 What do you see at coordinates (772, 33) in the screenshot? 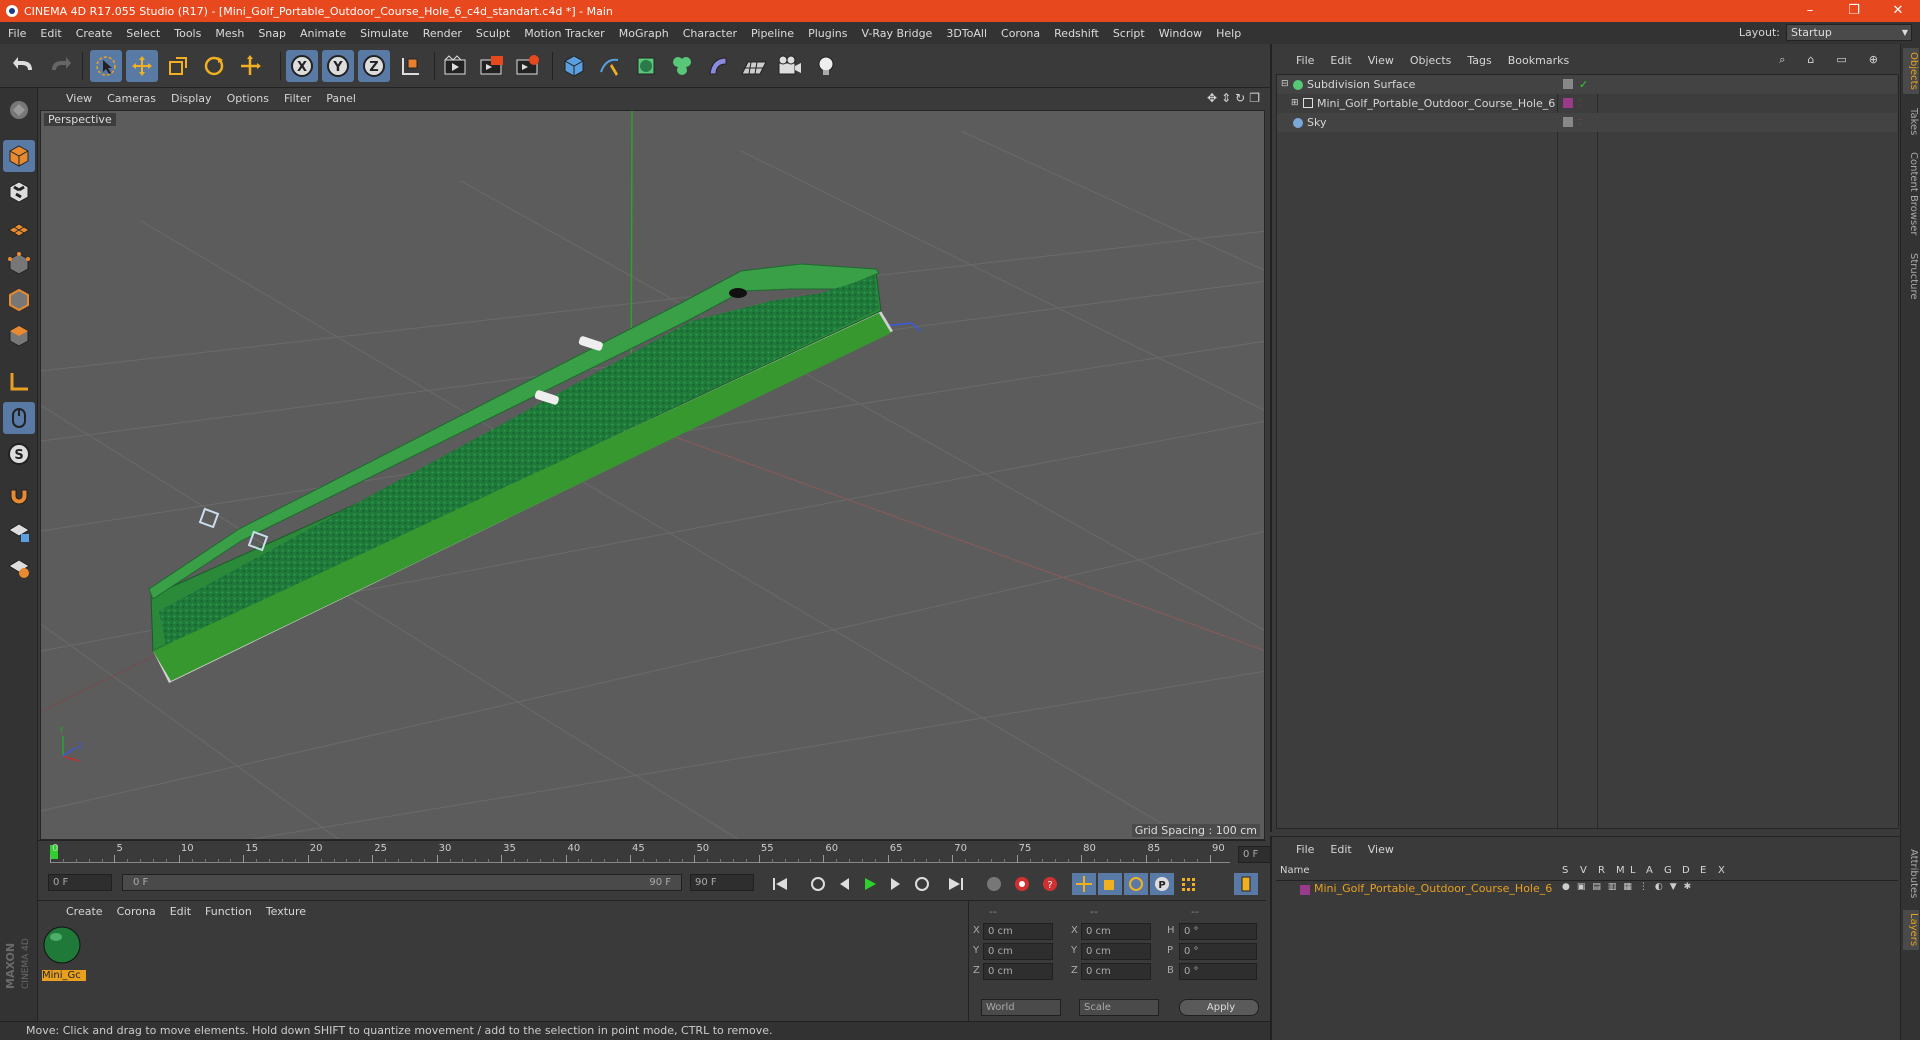
I see `menu-pipeline: Pipeline` at bounding box center [772, 33].